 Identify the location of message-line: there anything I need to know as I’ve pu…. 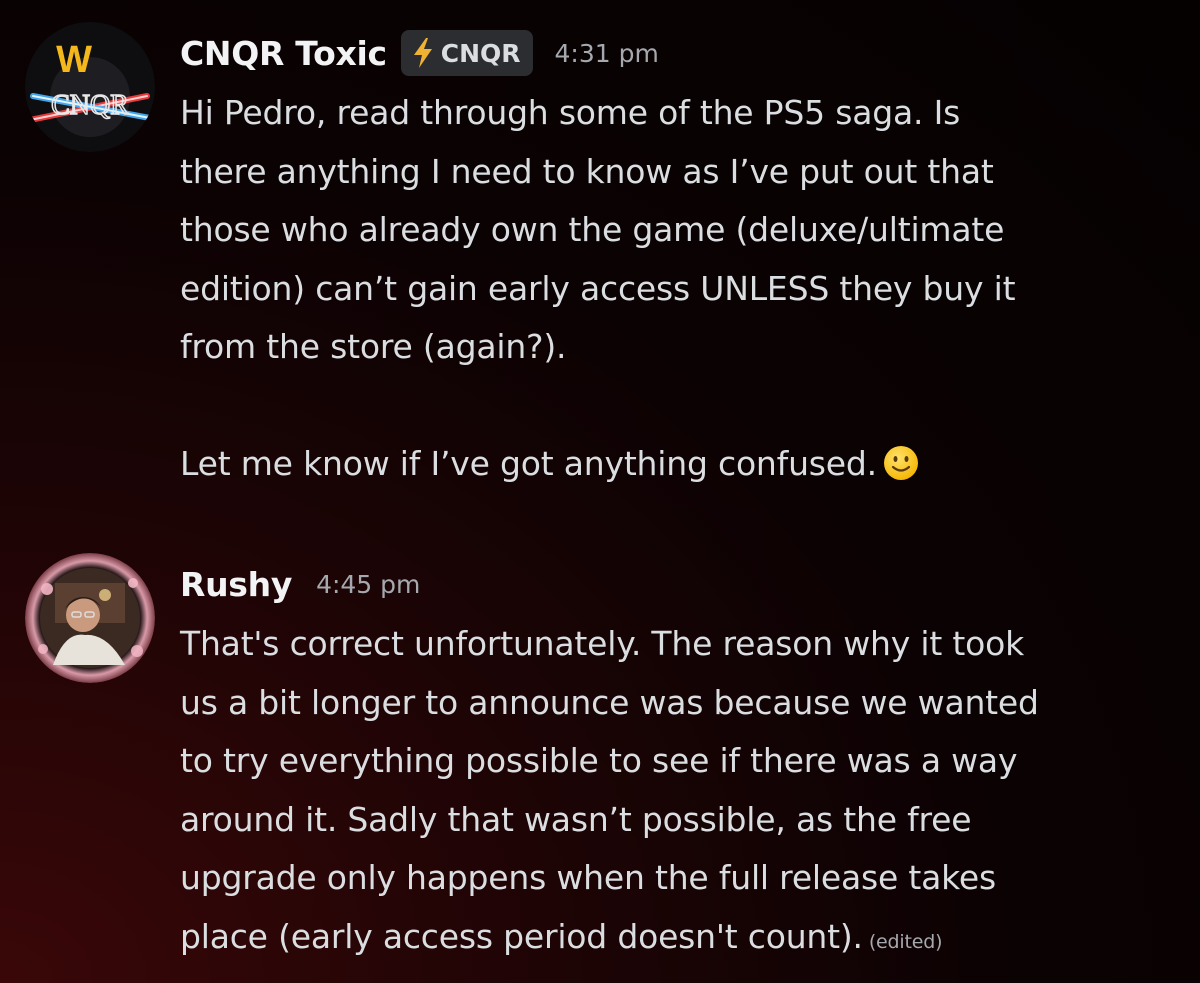
(587, 171).